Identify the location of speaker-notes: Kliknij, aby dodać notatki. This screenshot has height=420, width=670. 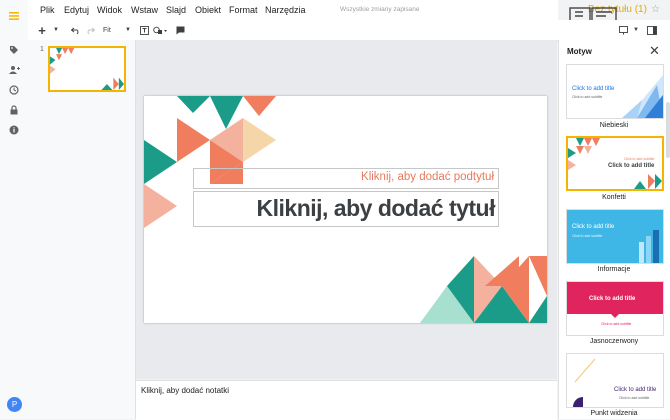
(346, 400).